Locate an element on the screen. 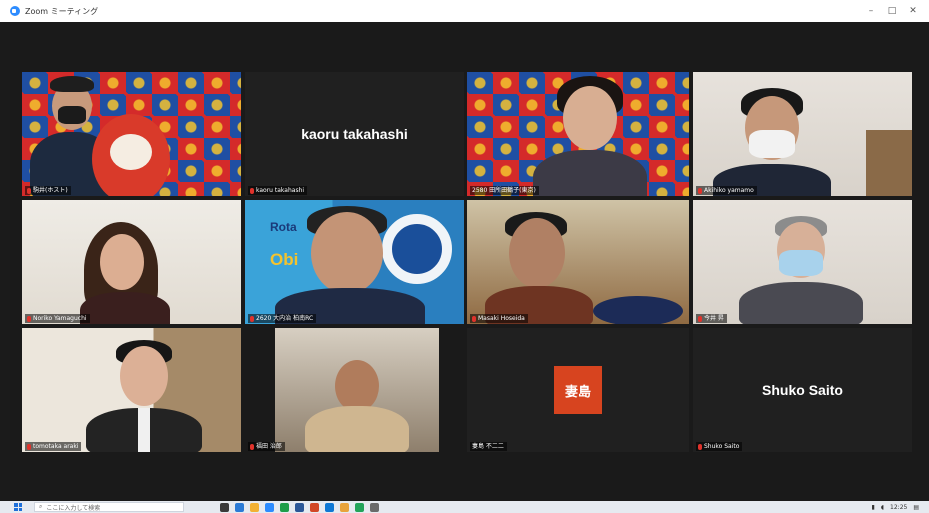 The height and width of the screenshot is (513, 929). network-icon: ▮ is located at coordinates (873, 507).